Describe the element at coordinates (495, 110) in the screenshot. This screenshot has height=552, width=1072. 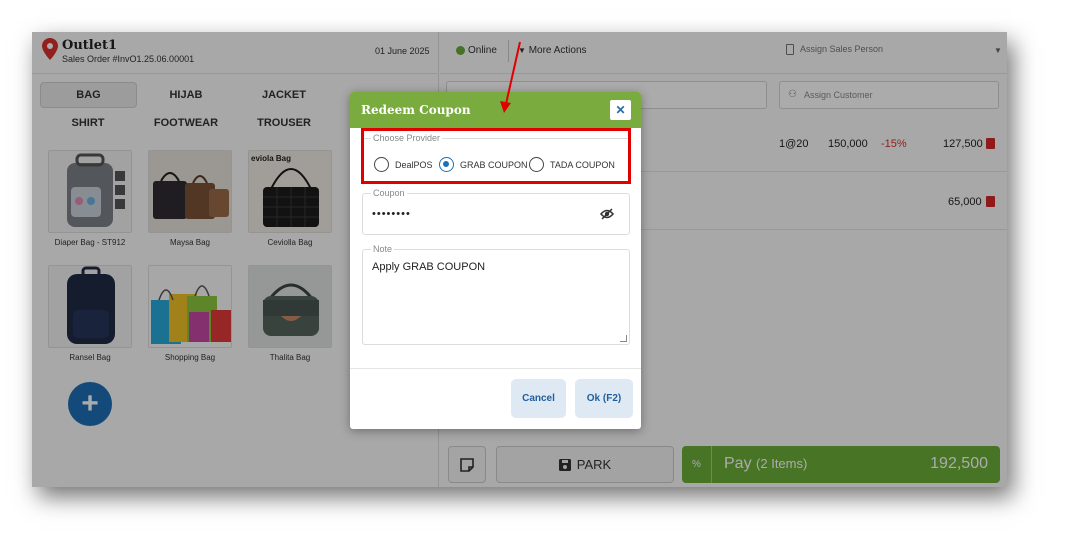
I see `dialog-header: Redeem Coupon ✕` at that location.